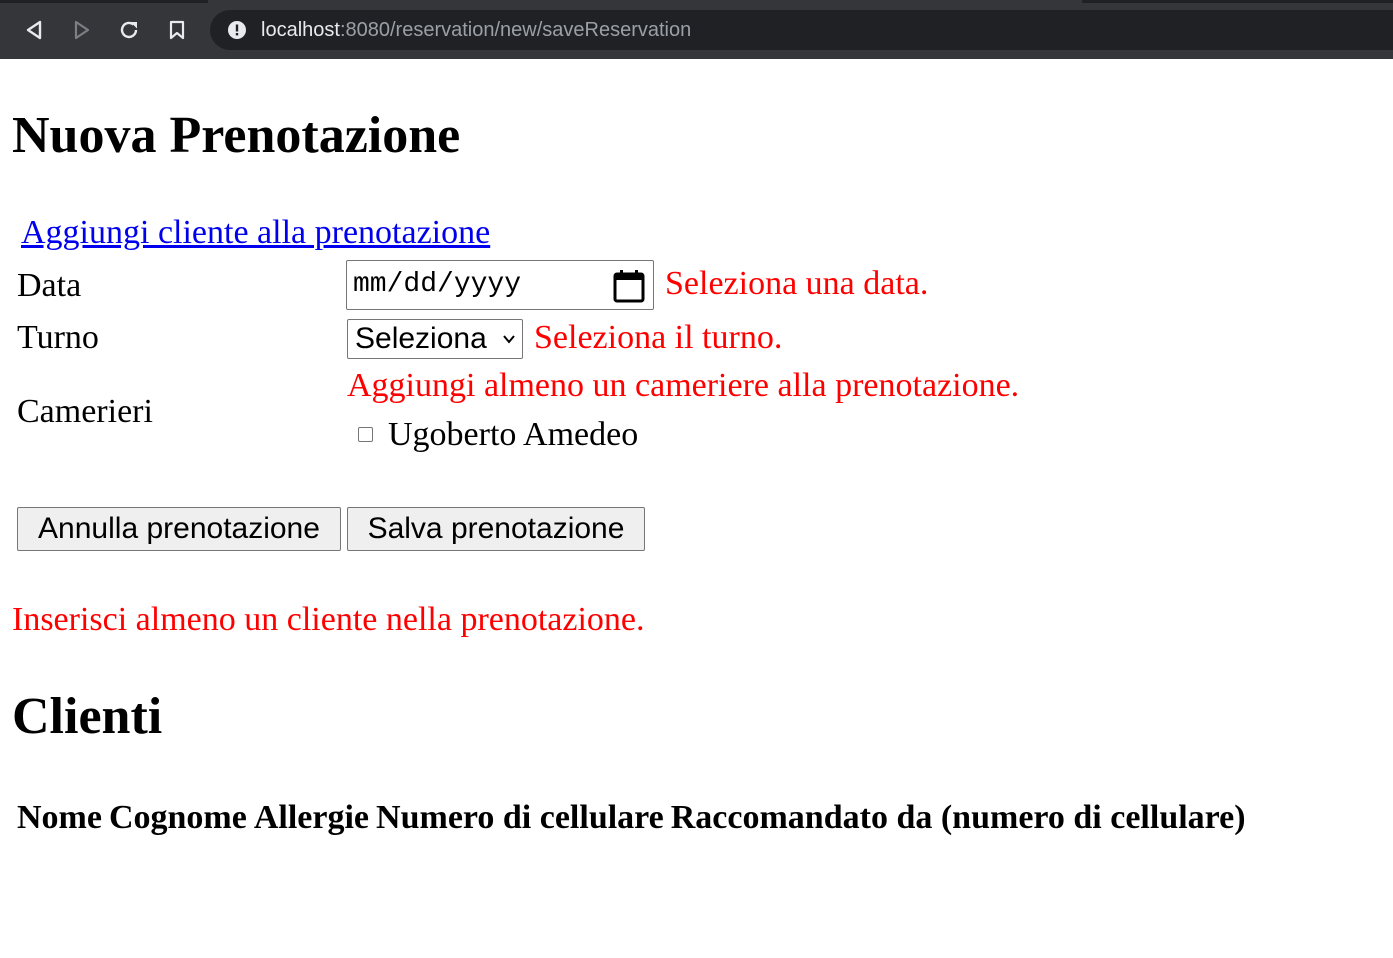  Describe the element at coordinates (437, 284) in the screenshot. I see `date-placeholder: mm/dd/yyyy` at that location.